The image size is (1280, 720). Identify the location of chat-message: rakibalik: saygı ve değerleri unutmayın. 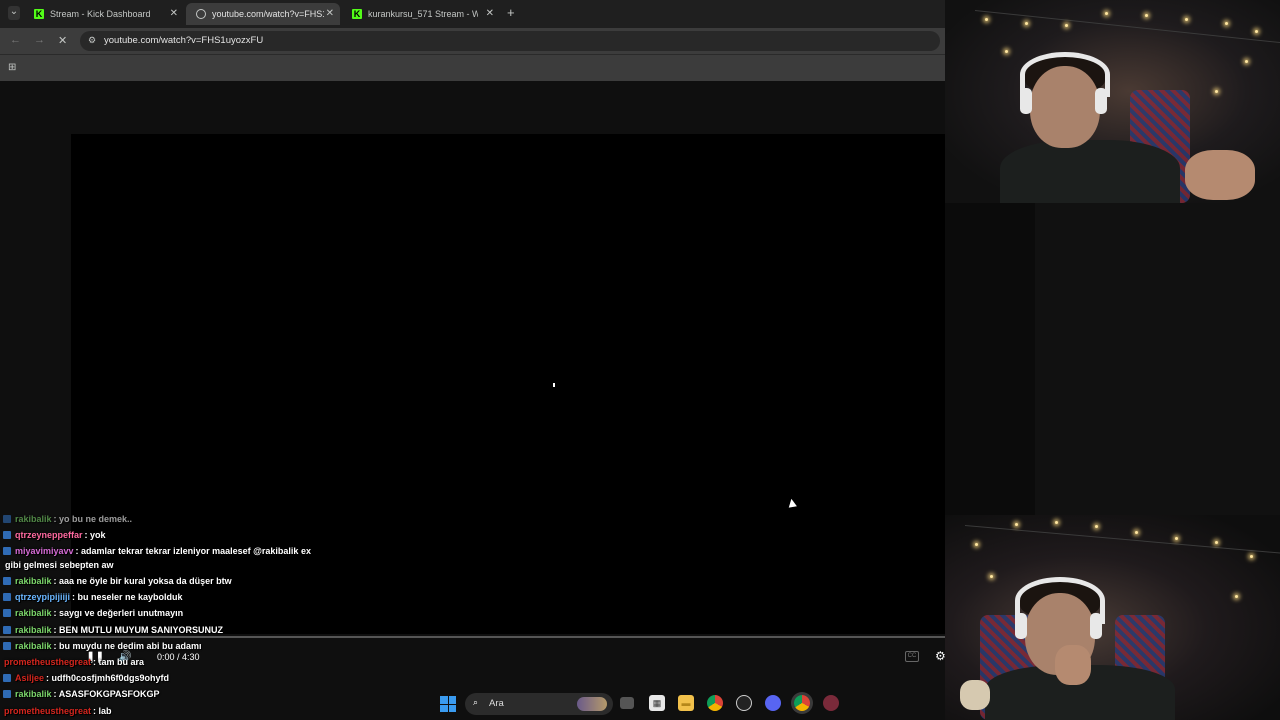
(91, 613).